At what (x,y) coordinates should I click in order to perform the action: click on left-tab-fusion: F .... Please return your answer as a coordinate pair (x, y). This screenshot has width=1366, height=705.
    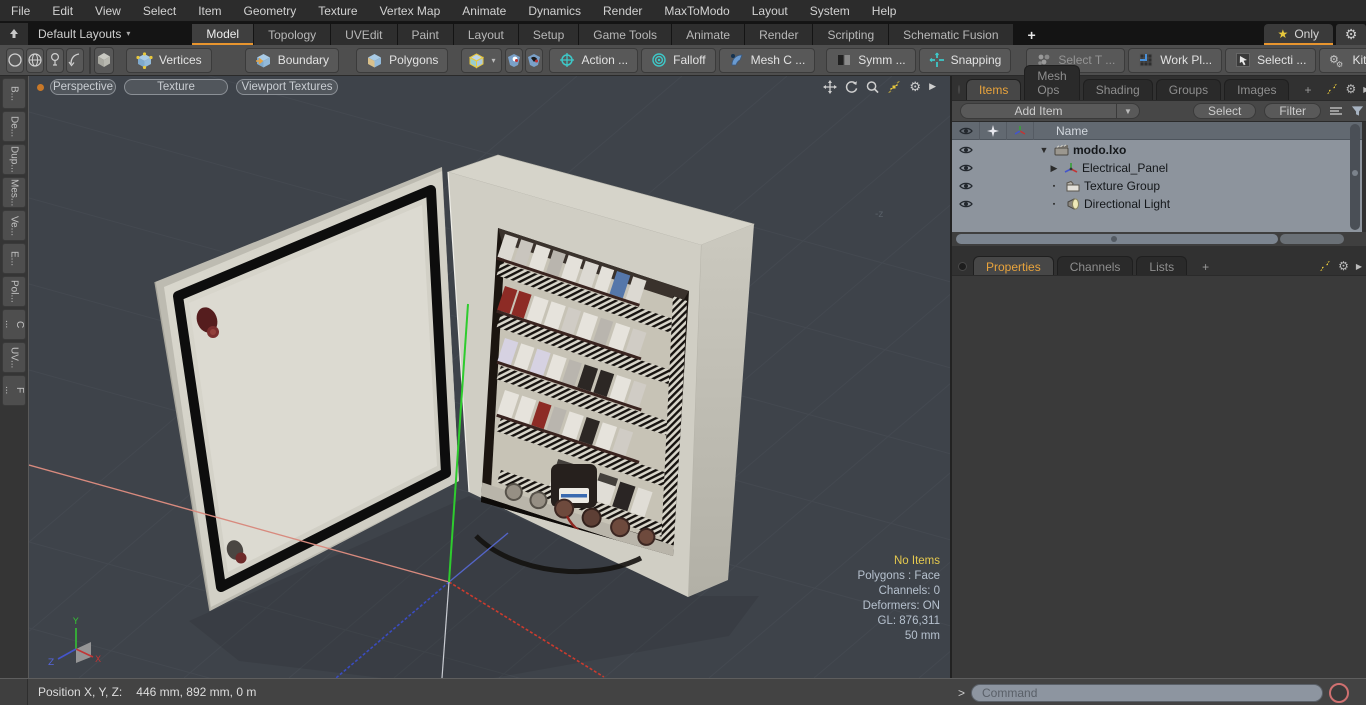
    Looking at the image, I should click on (14, 390).